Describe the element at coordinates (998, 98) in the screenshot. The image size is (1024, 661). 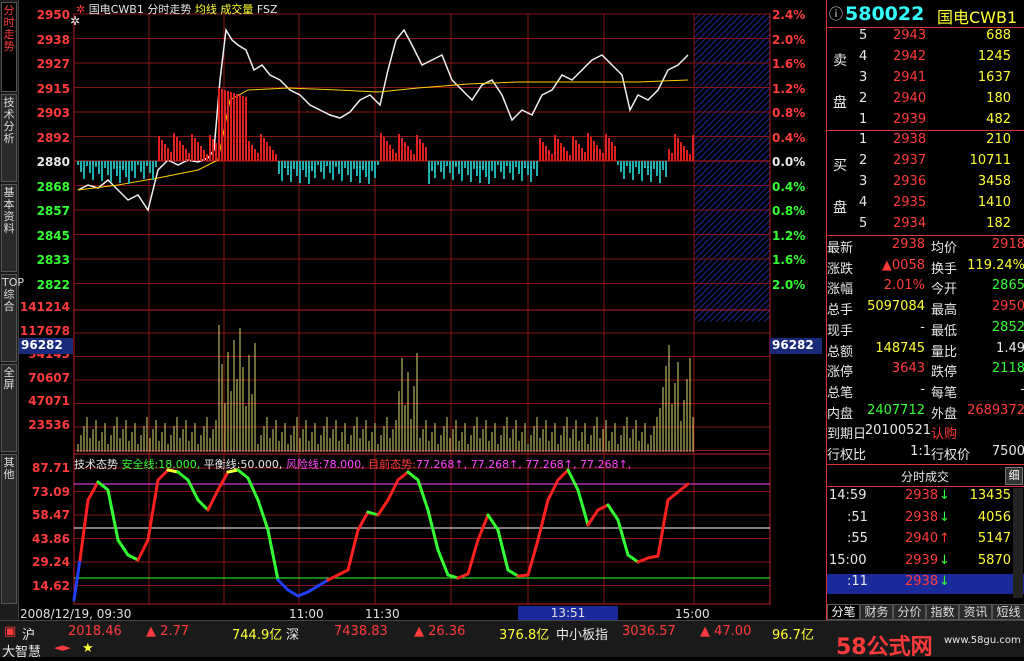
I see `asks-qty: 180` at that location.